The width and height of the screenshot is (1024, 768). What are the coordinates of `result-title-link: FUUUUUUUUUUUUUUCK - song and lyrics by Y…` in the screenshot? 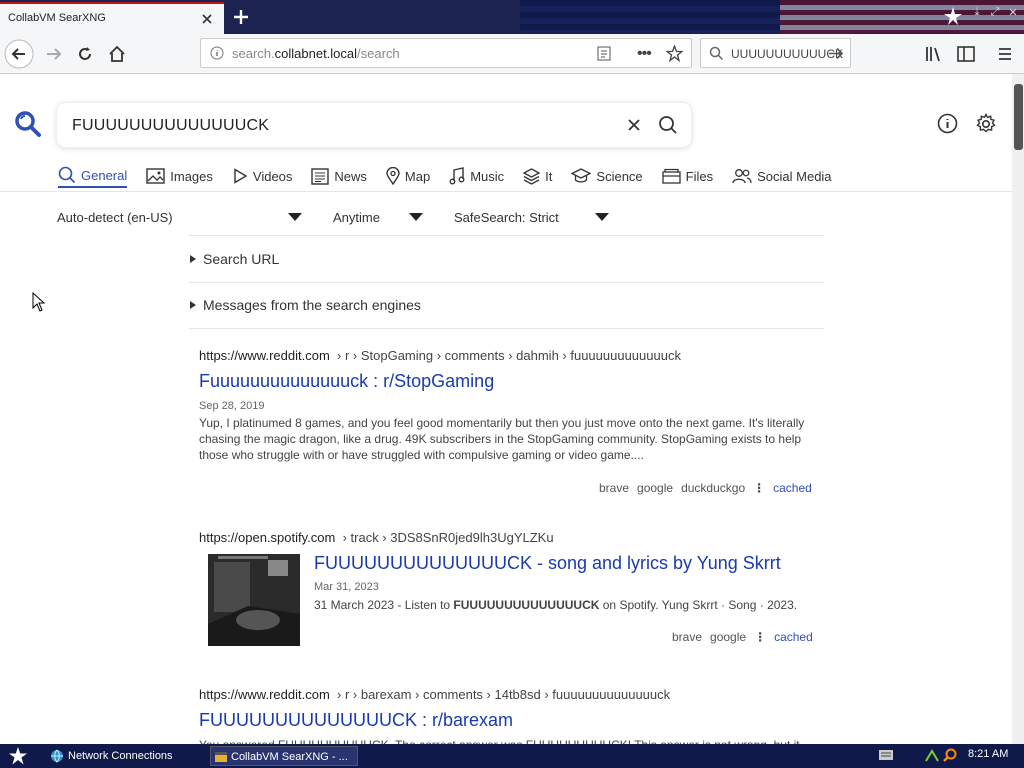 It's located at (547, 563).